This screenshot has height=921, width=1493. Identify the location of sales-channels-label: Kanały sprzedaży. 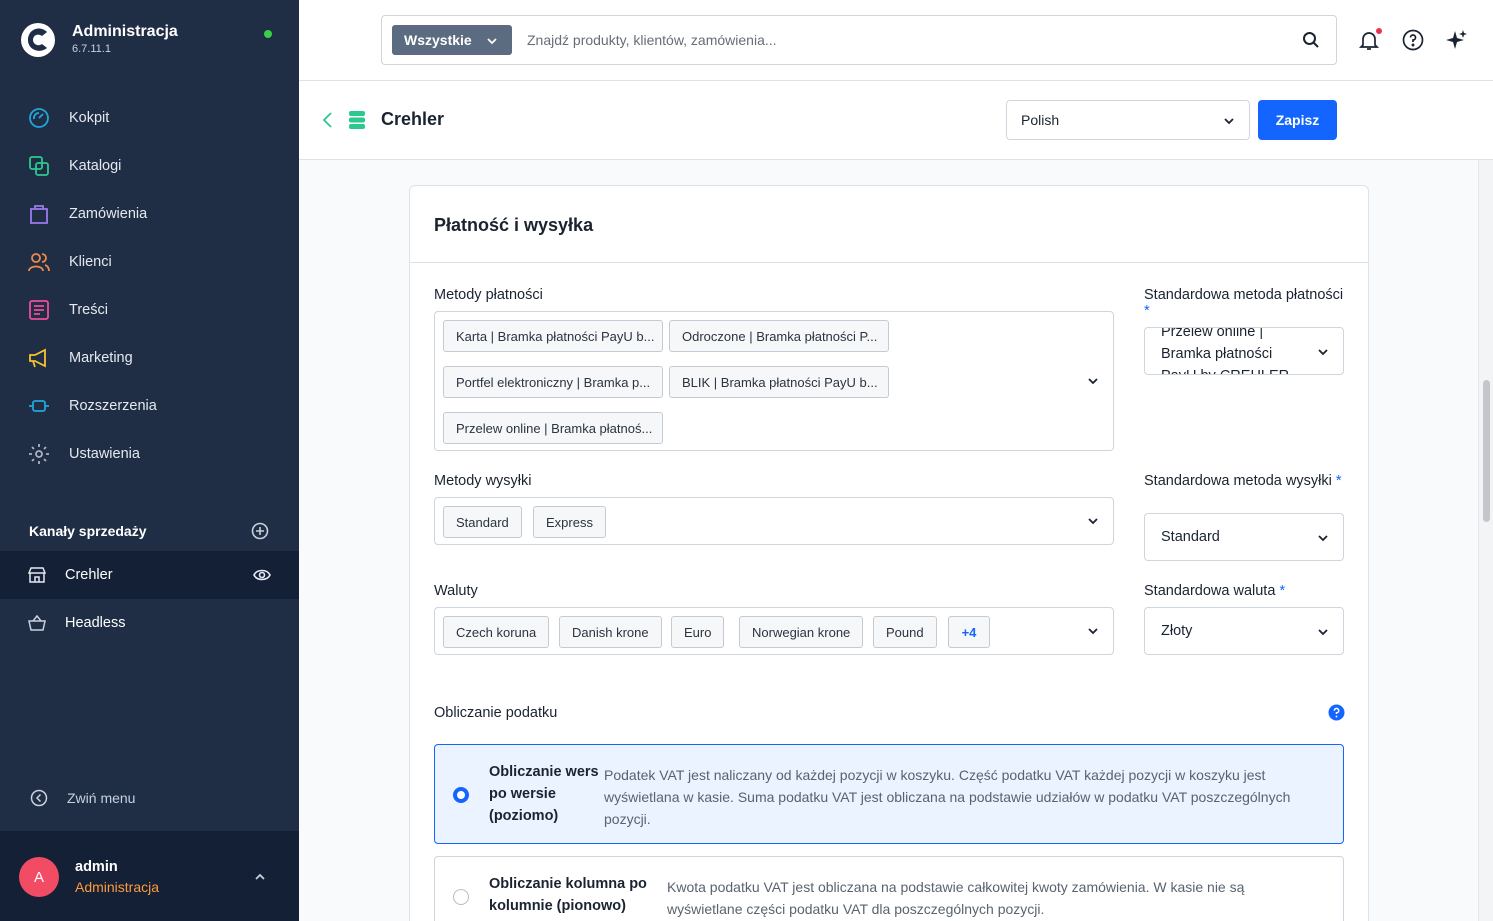
(88, 531).